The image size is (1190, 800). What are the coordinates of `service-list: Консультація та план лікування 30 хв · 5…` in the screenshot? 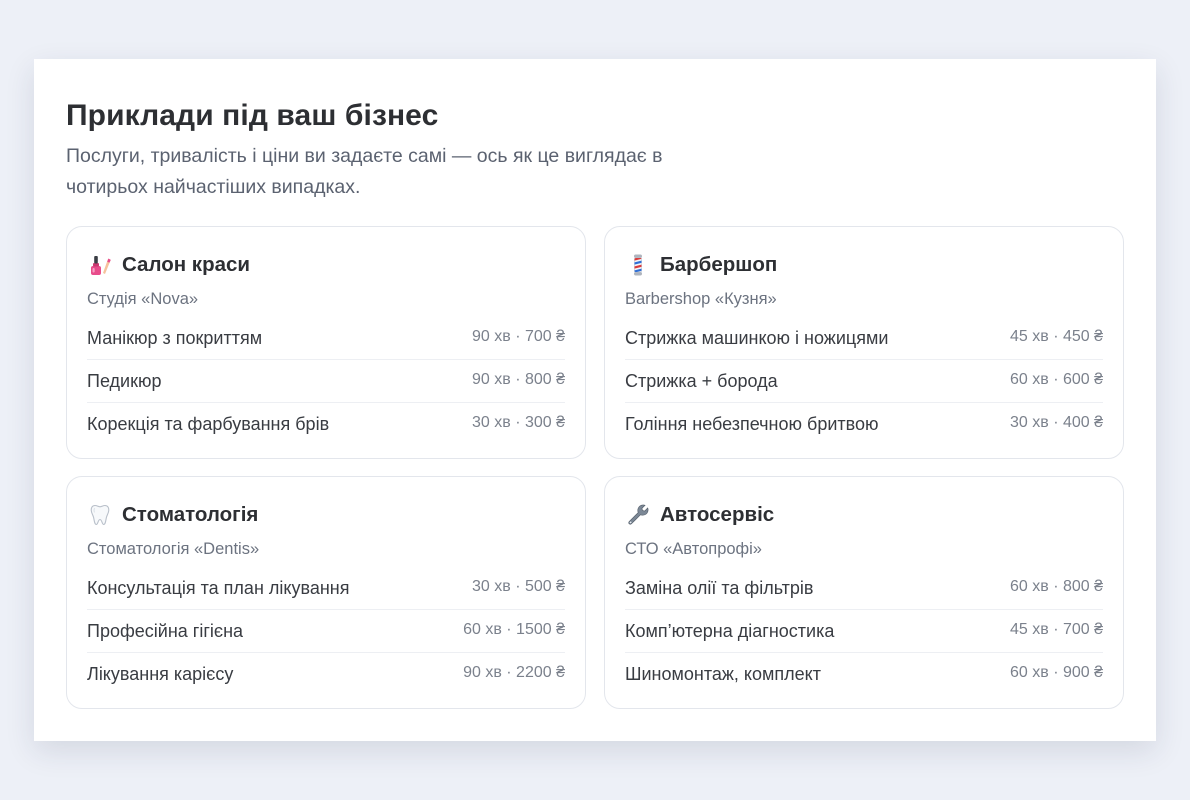 It's located at (326, 631).